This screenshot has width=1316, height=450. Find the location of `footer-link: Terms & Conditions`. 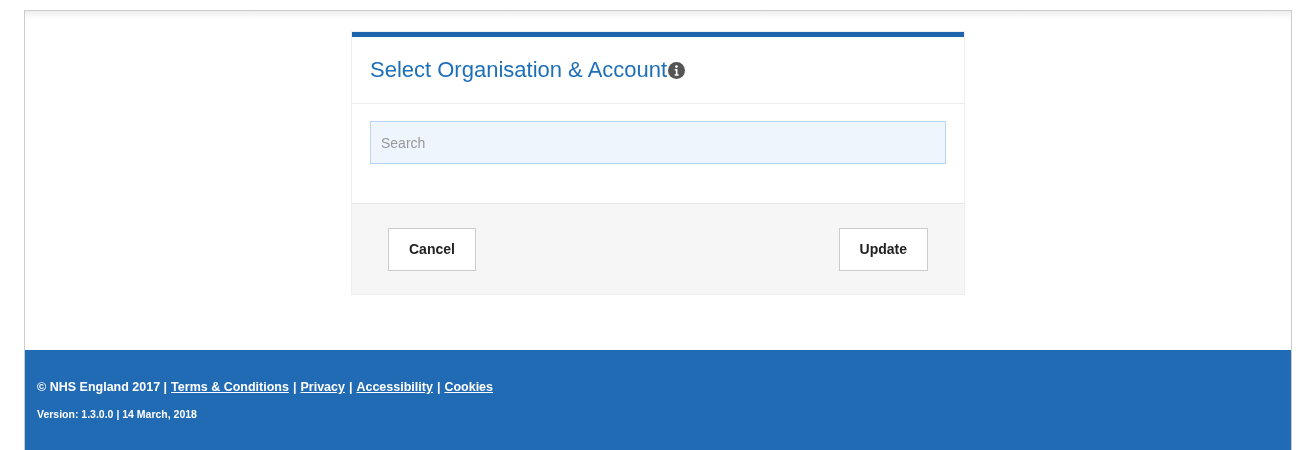

footer-link: Terms & Conditions is located at coordinates (230, 387).